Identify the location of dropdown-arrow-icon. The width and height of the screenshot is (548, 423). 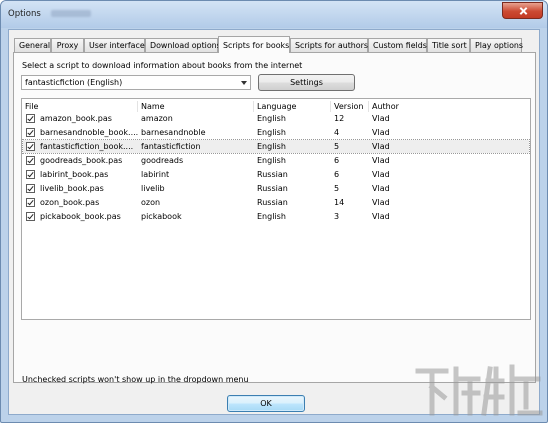
(244, 83).